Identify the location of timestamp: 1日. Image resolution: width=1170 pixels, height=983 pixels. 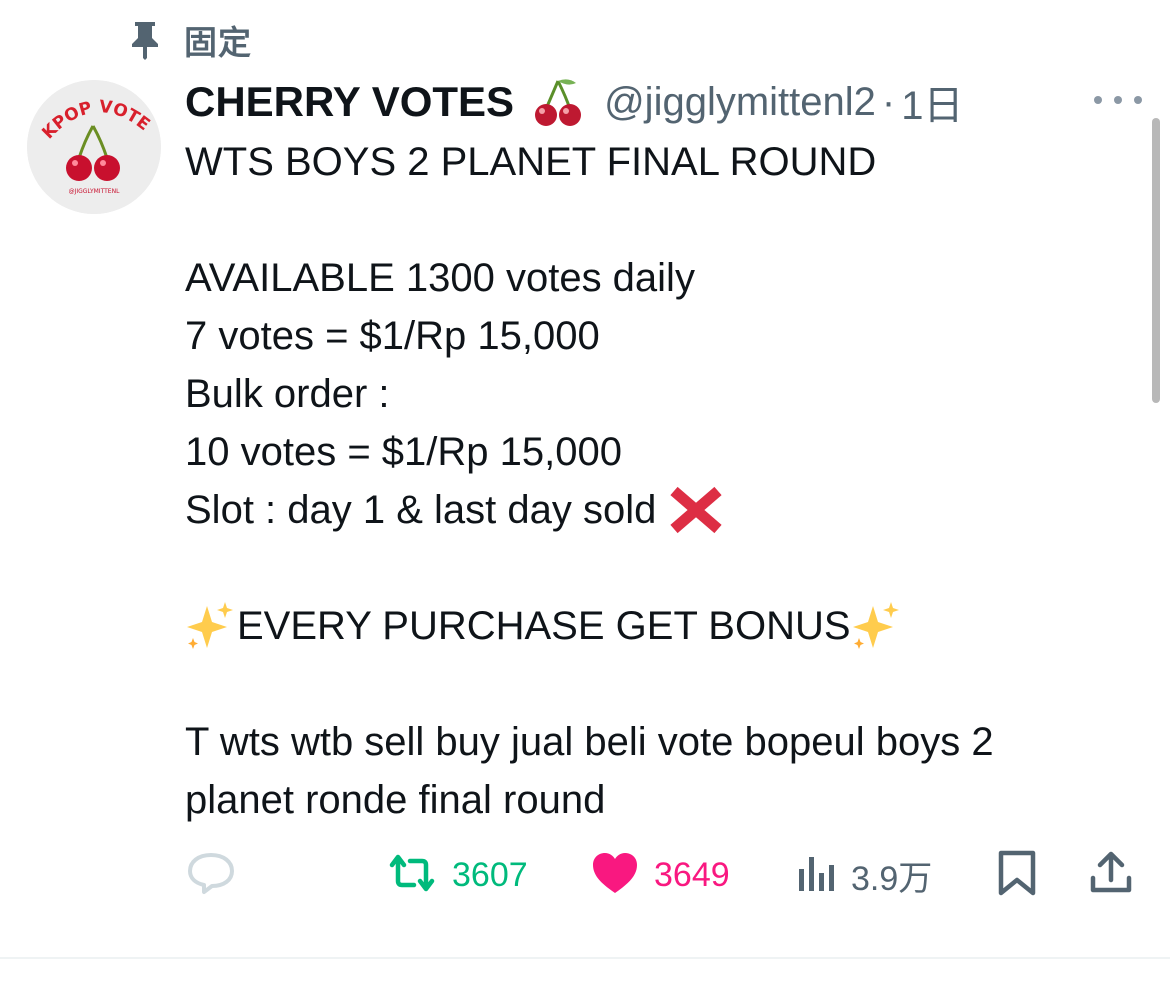
(932, 102).